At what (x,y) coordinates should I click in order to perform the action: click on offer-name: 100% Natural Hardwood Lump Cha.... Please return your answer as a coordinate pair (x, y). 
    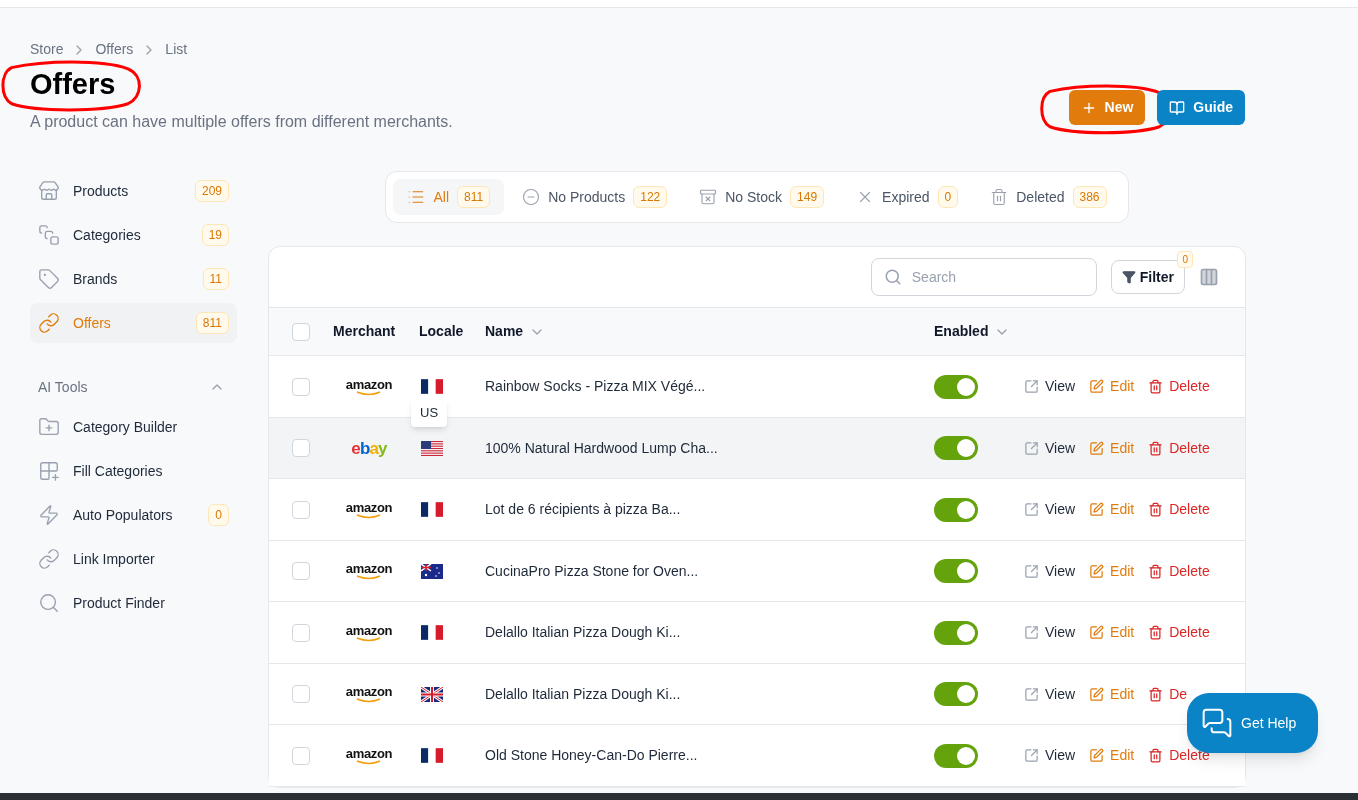
    Looking at the image, I should click on (601, 447).